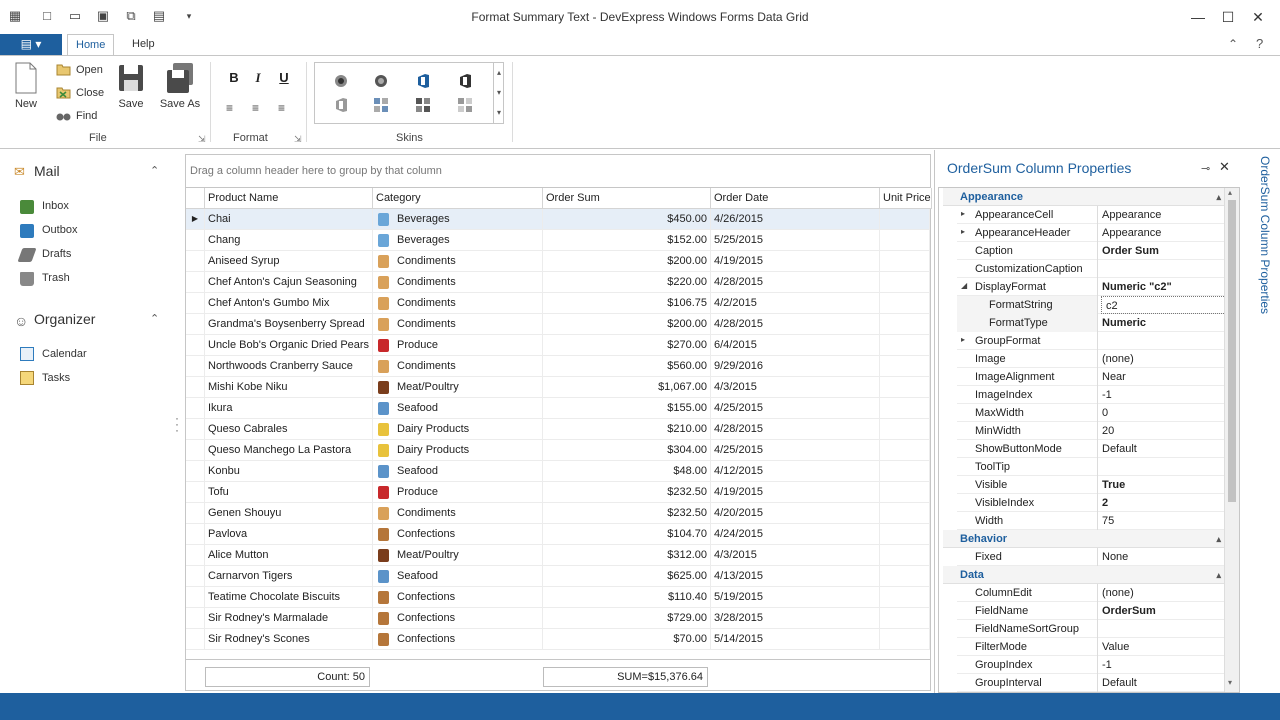  I want to click on property-row: Fixed None, so click(1092, 557).